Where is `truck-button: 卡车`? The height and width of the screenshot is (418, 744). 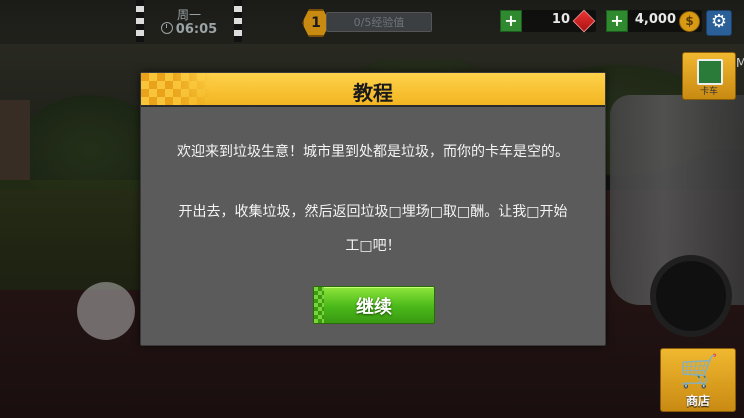 truck-button: 卡车 is located at coordinates (709, 76).